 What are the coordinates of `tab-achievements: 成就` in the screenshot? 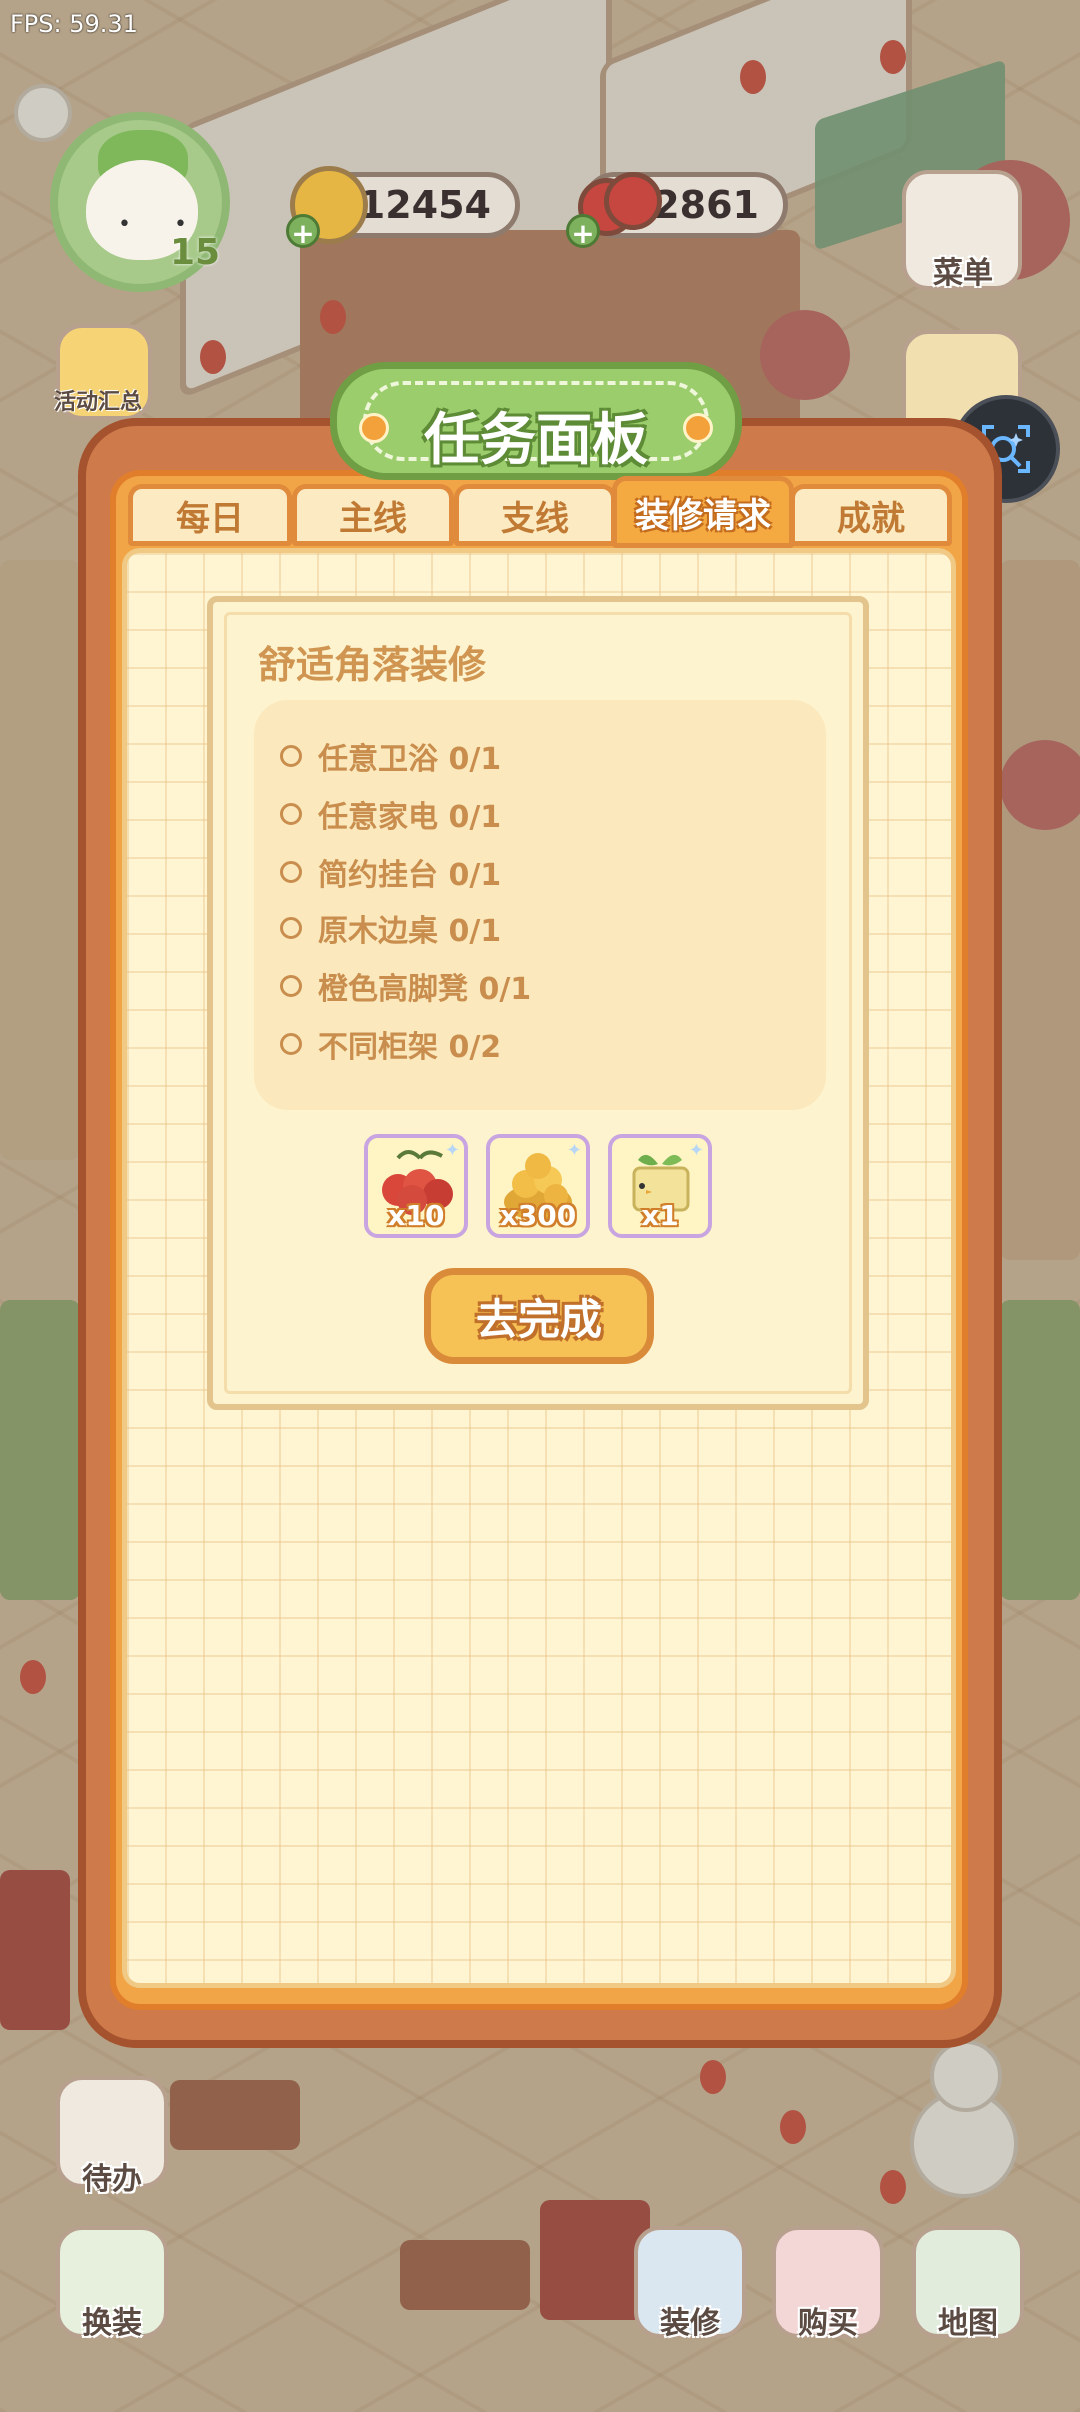 It's located at (871, 515).